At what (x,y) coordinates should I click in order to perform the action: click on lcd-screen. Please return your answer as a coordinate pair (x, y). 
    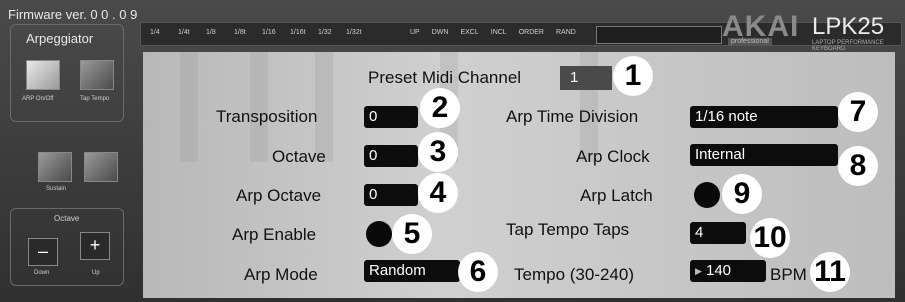
    Looking at the image, I should click on (659, 35).